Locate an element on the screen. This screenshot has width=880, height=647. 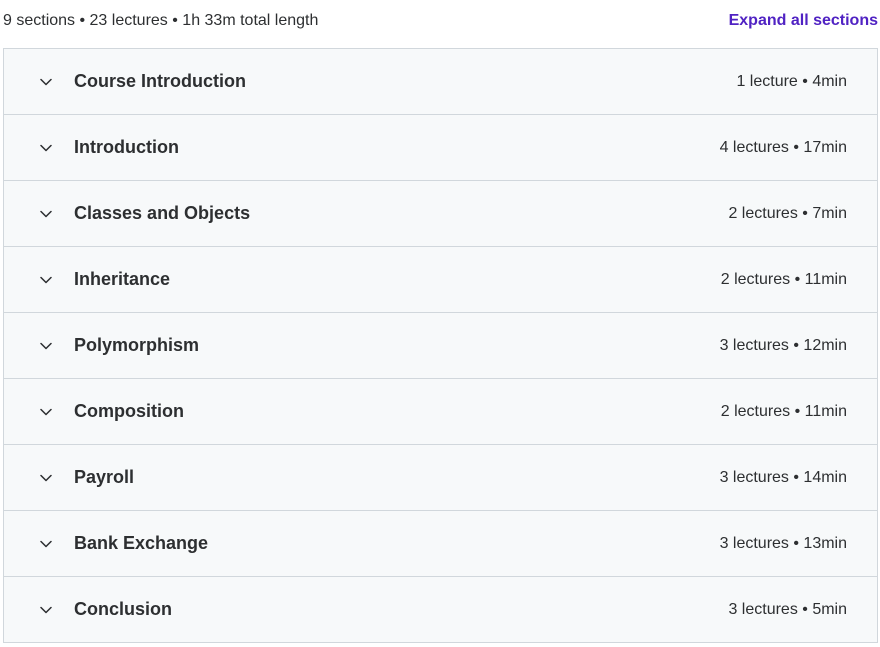
section-meta: 2 lectures • 7min is located at coordinates (787, 213).